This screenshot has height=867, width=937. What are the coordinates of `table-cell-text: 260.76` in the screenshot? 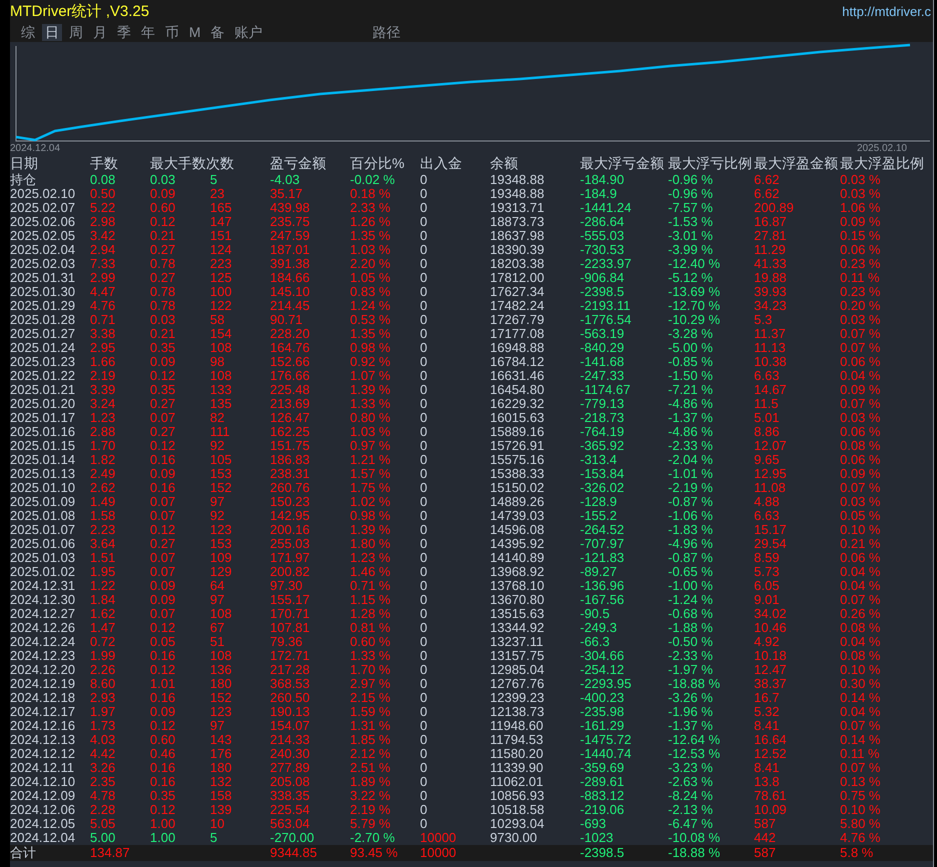 It's located at (290, 488).